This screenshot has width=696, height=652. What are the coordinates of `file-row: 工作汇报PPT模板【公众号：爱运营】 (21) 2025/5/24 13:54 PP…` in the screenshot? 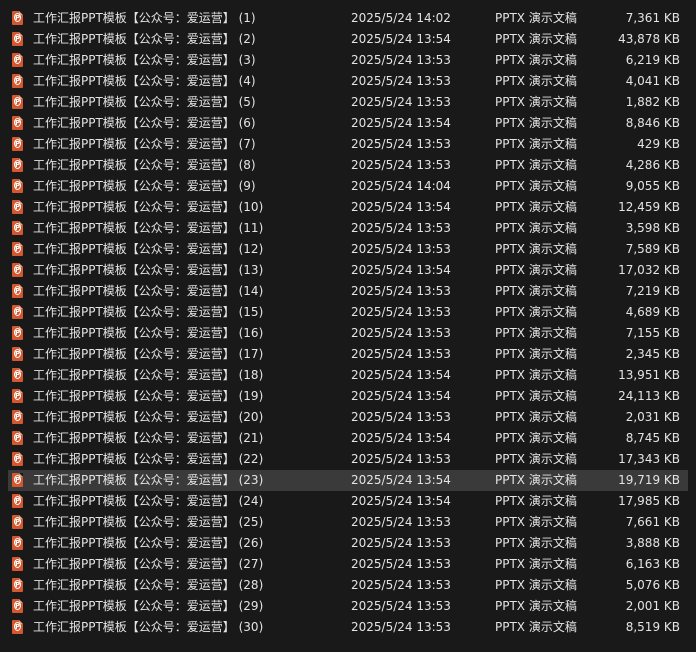 It's located at (348, 438).